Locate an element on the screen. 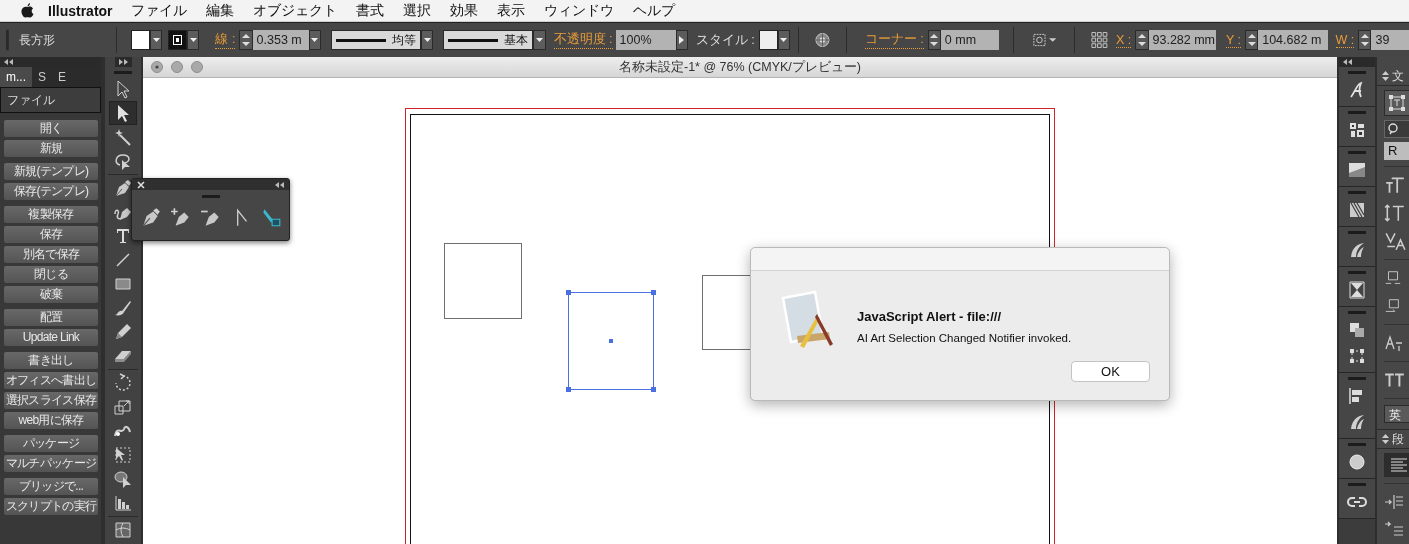 The width and height of the screenshot is (1409, 544). script-button: 選択スライス保存 is located at coordinates (51, 400).